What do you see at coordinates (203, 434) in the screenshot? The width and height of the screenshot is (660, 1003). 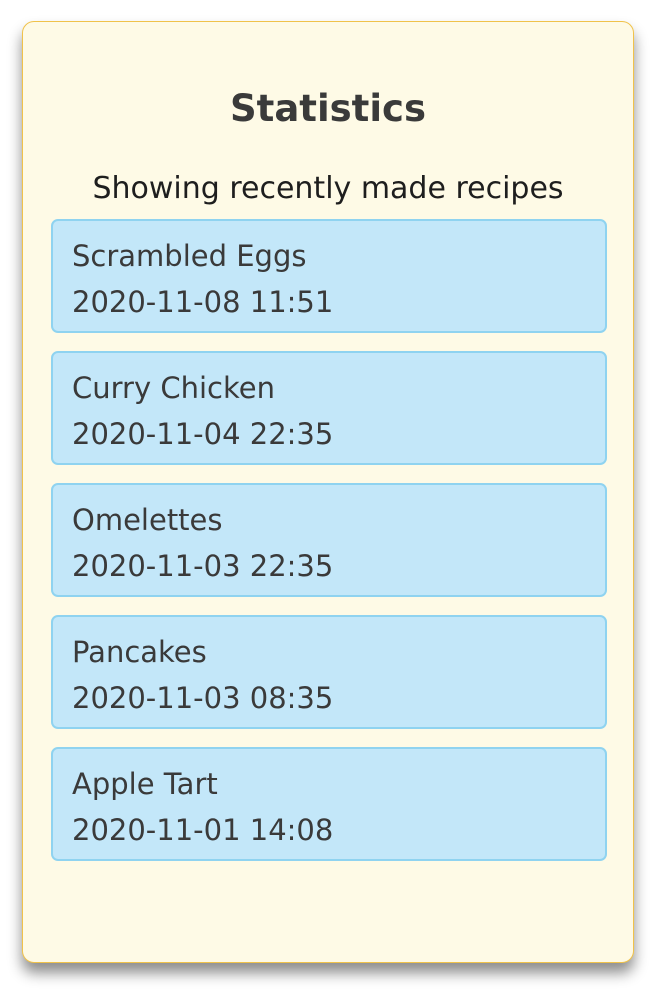 I see `recipe-timestamp: 2020-11-04 22:35` at bounding box center [203, 434].